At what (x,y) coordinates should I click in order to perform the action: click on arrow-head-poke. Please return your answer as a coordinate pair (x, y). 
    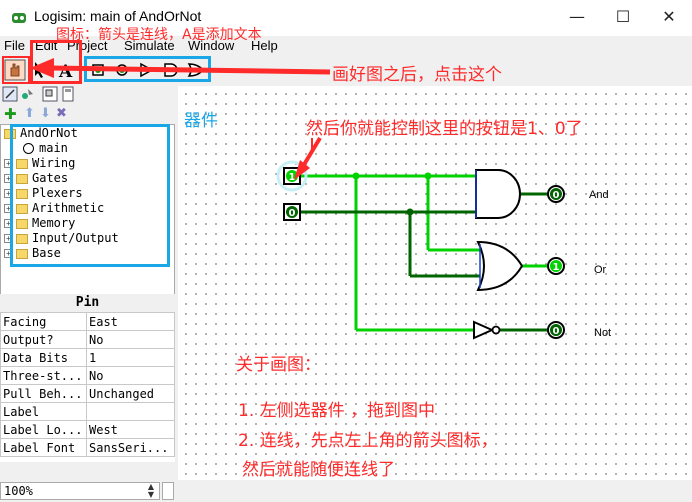
    Looking at the image, I should click on (42, 68).